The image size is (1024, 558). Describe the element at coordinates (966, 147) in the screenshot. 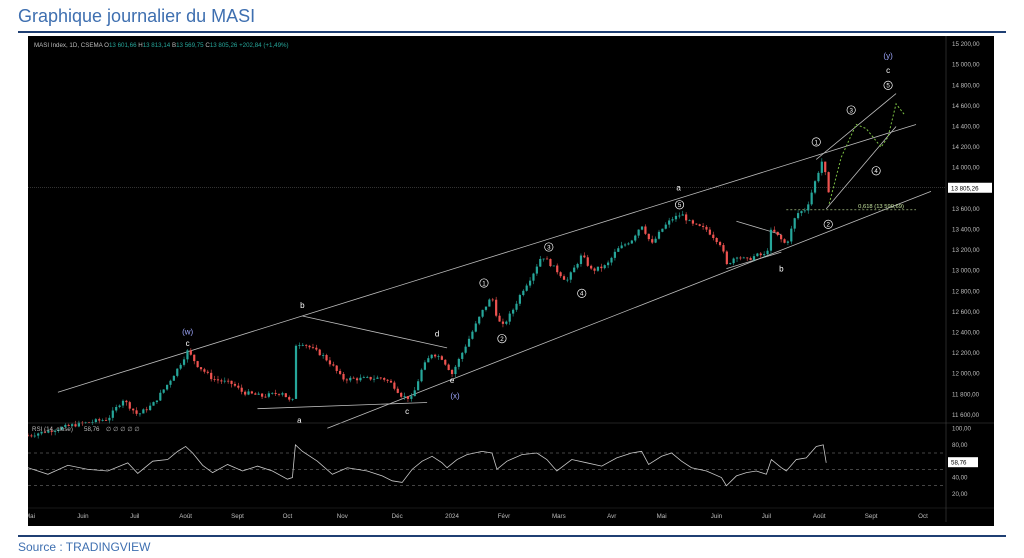

I see `price-tick-label: 14 200,00` at that location.